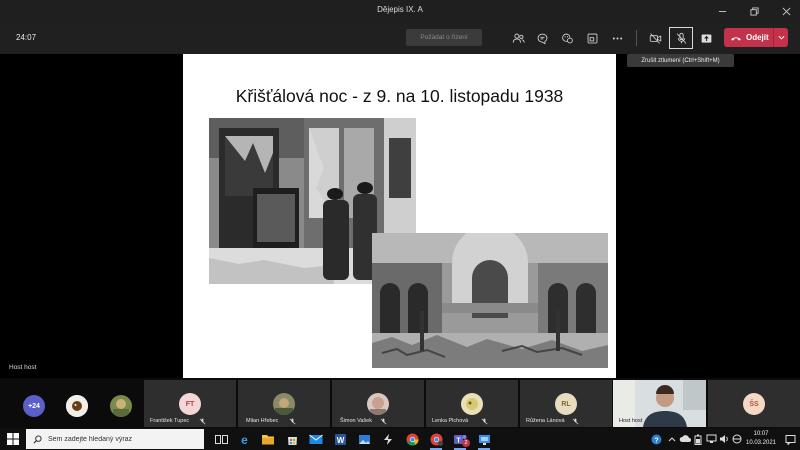  What do you see at coordinates (761, 434) in the screenshot?
I see `clock-time: 10:07` at bounding box center [761, 434].